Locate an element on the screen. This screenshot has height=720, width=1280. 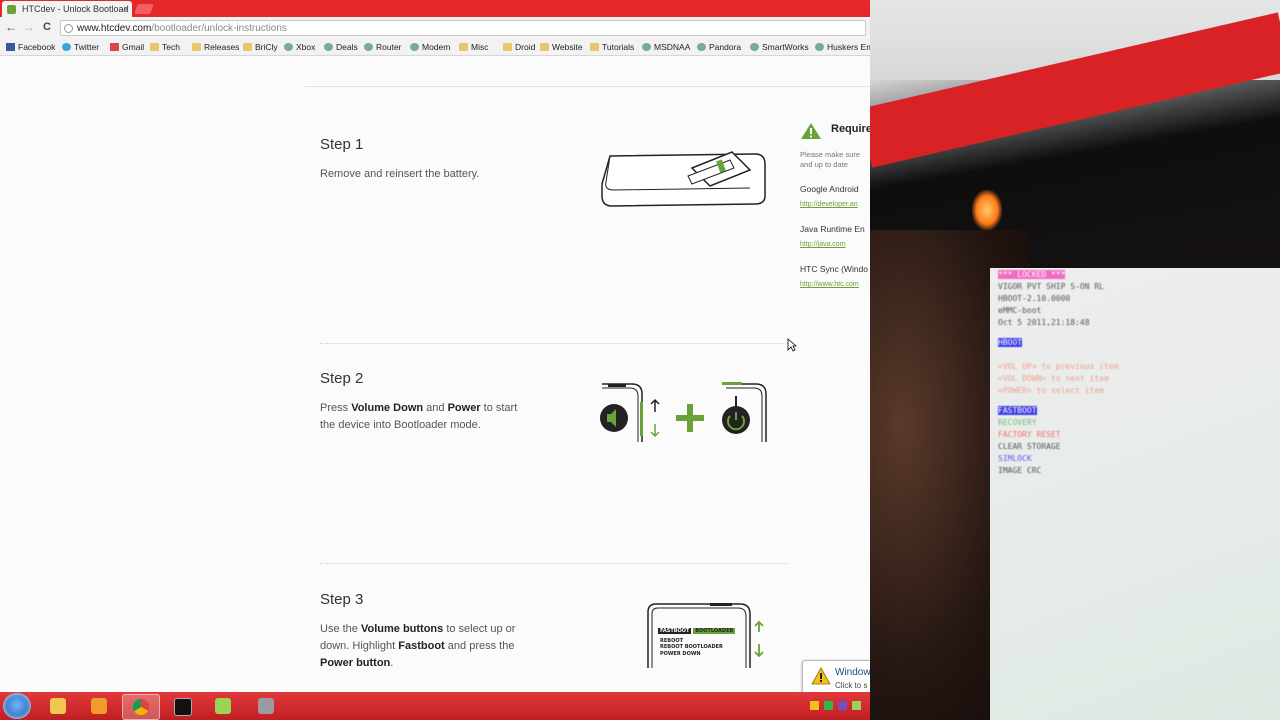
taskbar-app is located at coordinates (266, 706).